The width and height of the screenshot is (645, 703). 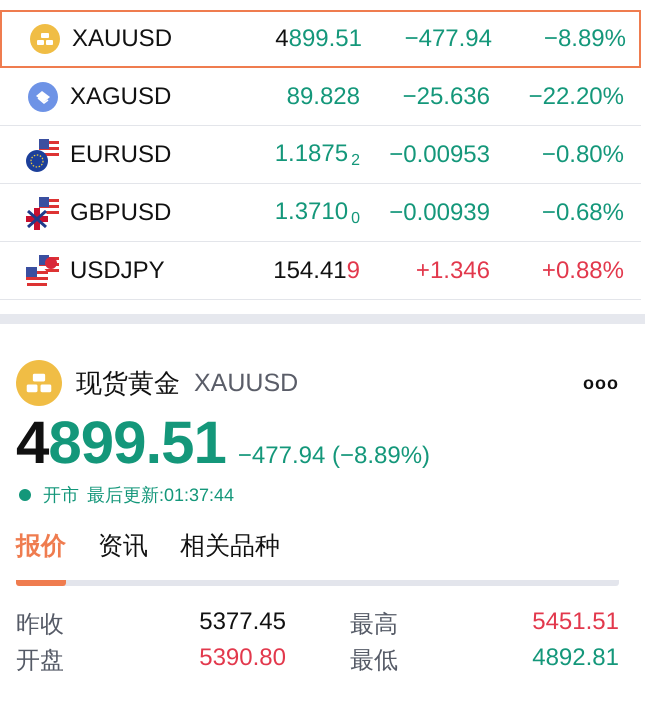 I want to click on change-text: −477.94 (−8.89%), so click(x=334, y=456).